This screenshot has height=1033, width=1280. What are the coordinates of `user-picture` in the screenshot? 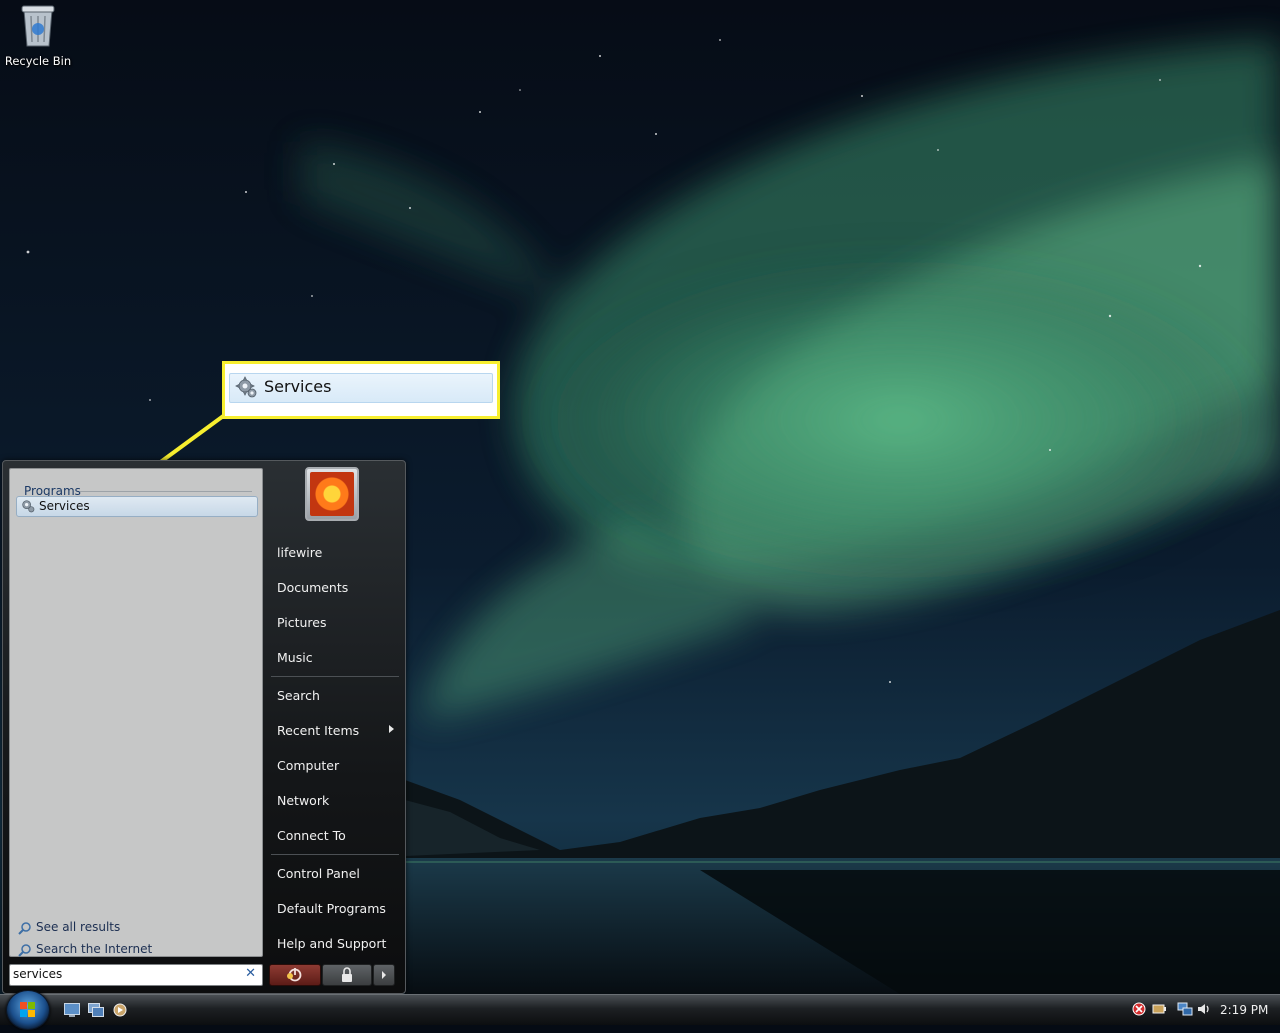 It's located at (332, 494).